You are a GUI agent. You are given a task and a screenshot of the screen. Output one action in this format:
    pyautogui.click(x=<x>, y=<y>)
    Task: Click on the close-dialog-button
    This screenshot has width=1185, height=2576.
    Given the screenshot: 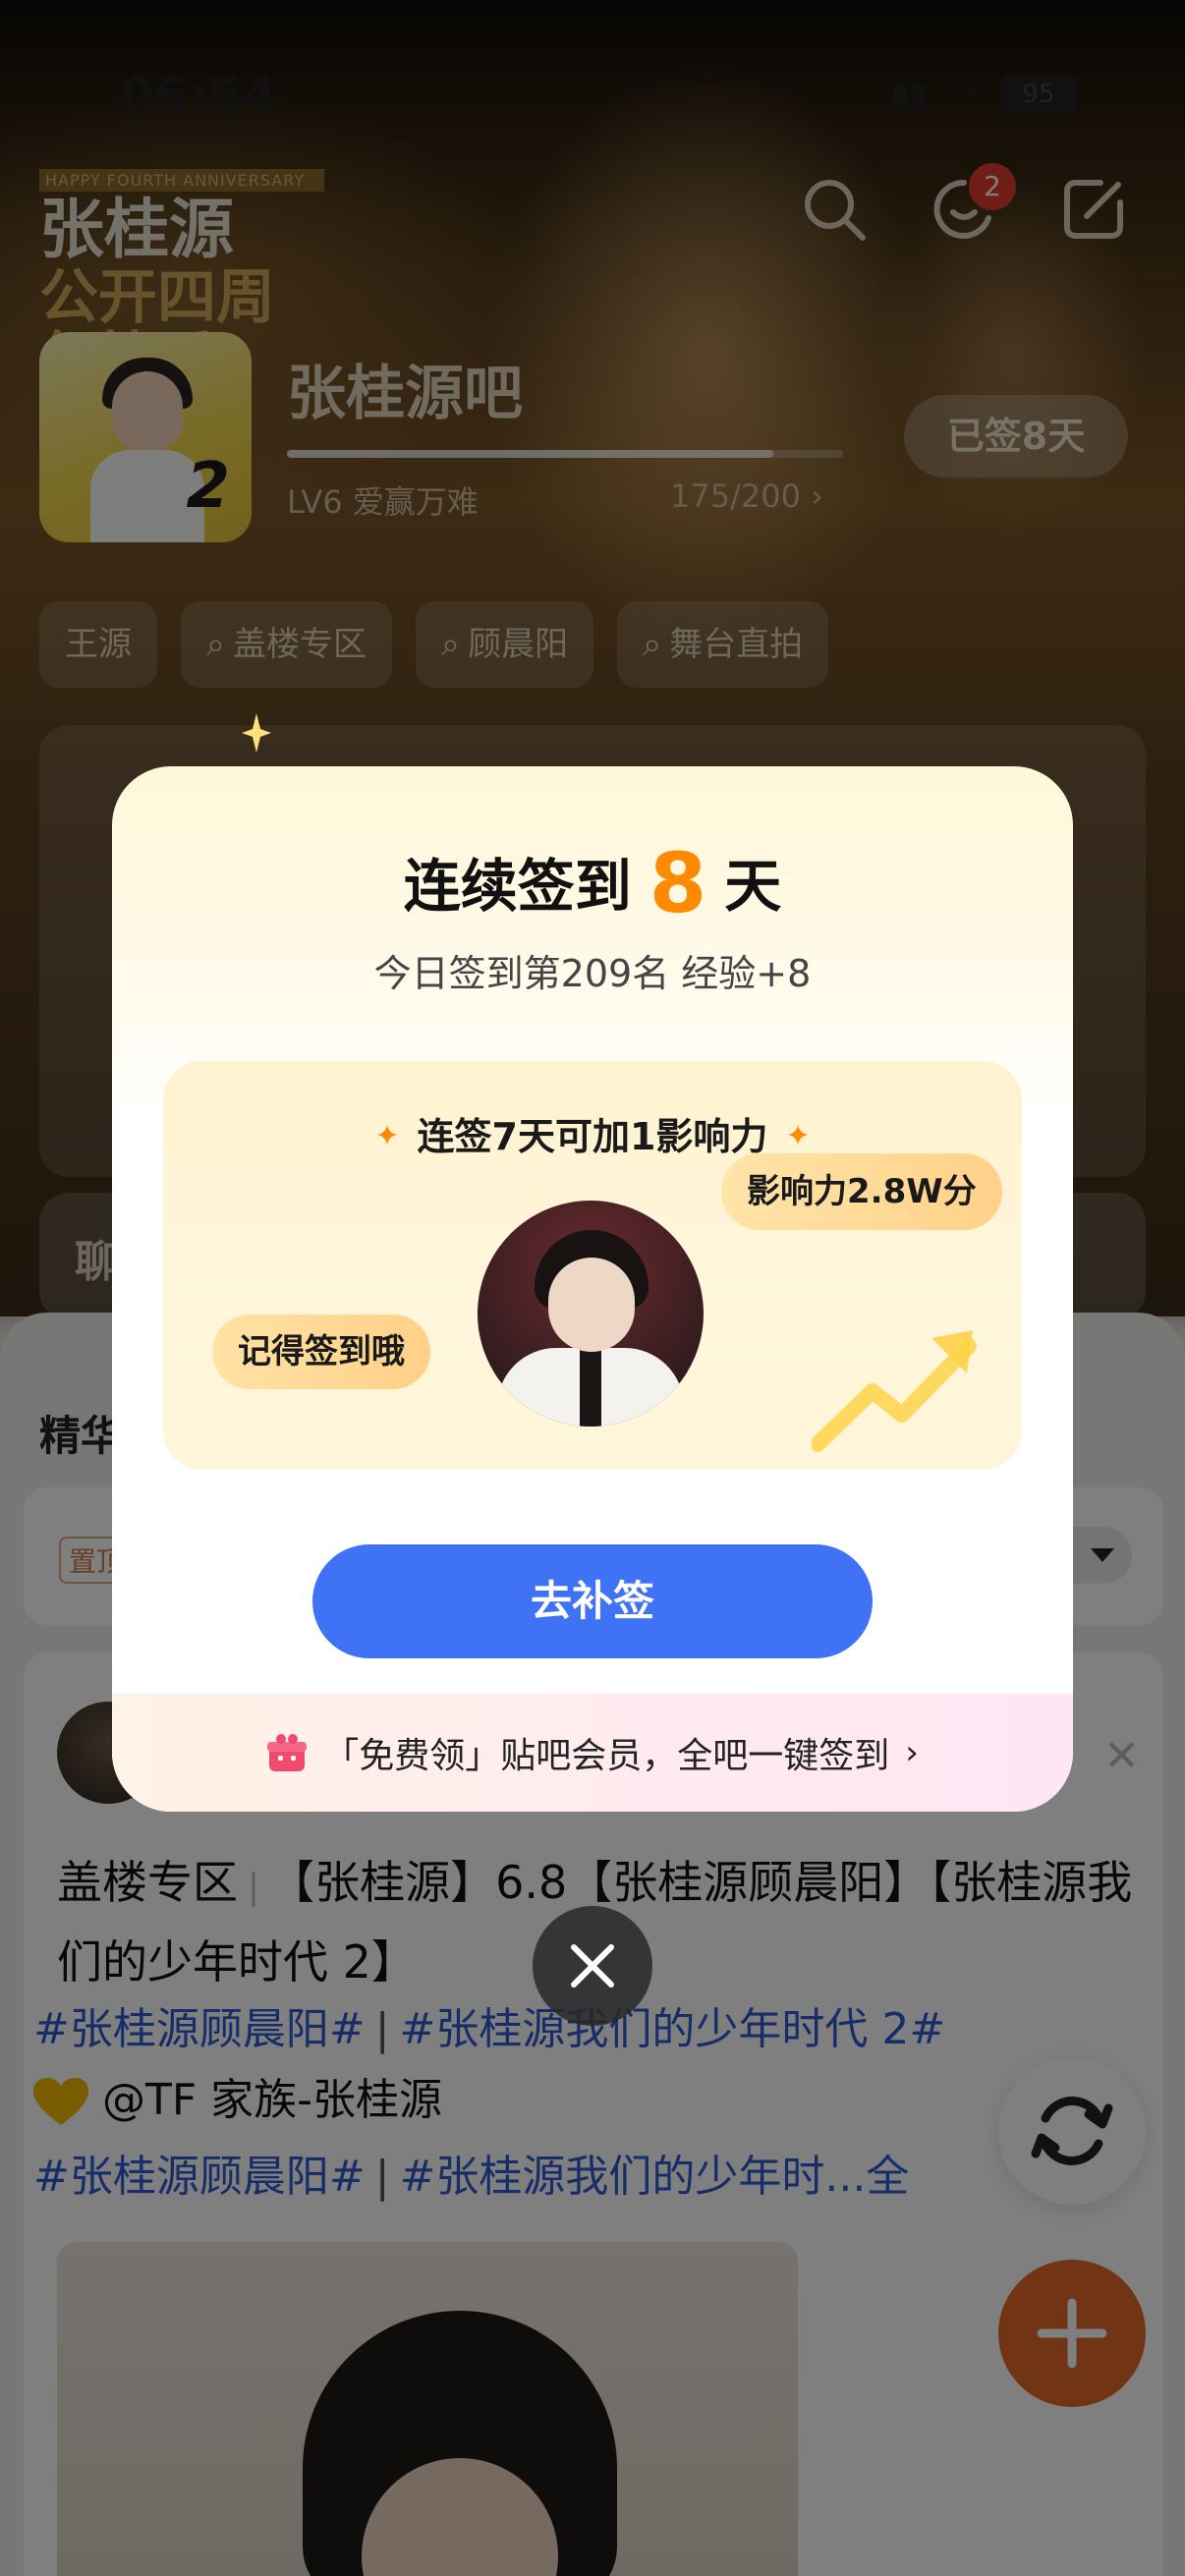 What is the action you would take?
    pyautogui.click(x=592, y=1966)
    